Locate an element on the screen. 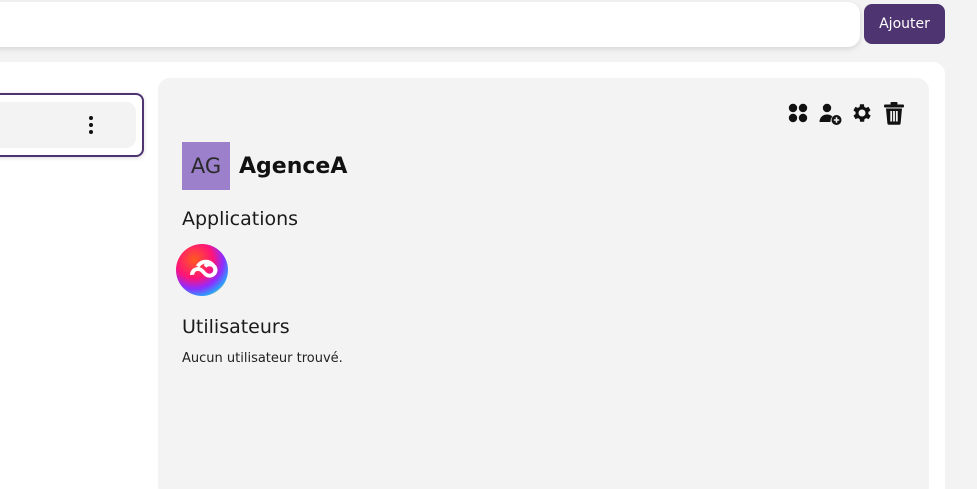 The image size is (977, 489). agency-title: AgenceA is located at coordinates (293, 166).